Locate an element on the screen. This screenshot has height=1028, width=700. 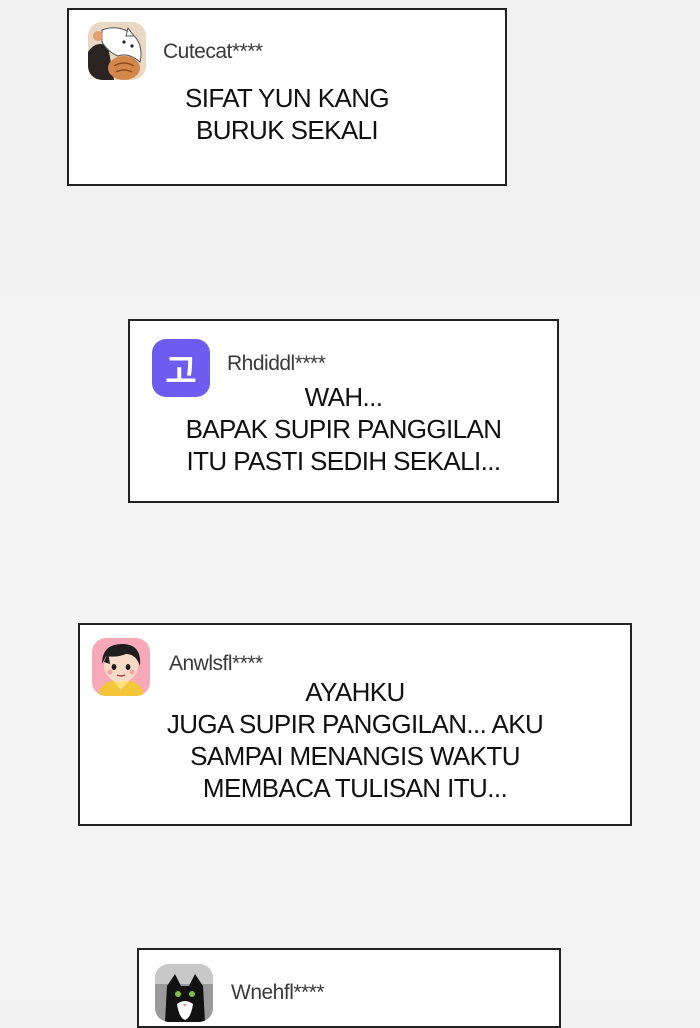
comment-username: Anwlsfl**** is located at coordinates (216, 663).